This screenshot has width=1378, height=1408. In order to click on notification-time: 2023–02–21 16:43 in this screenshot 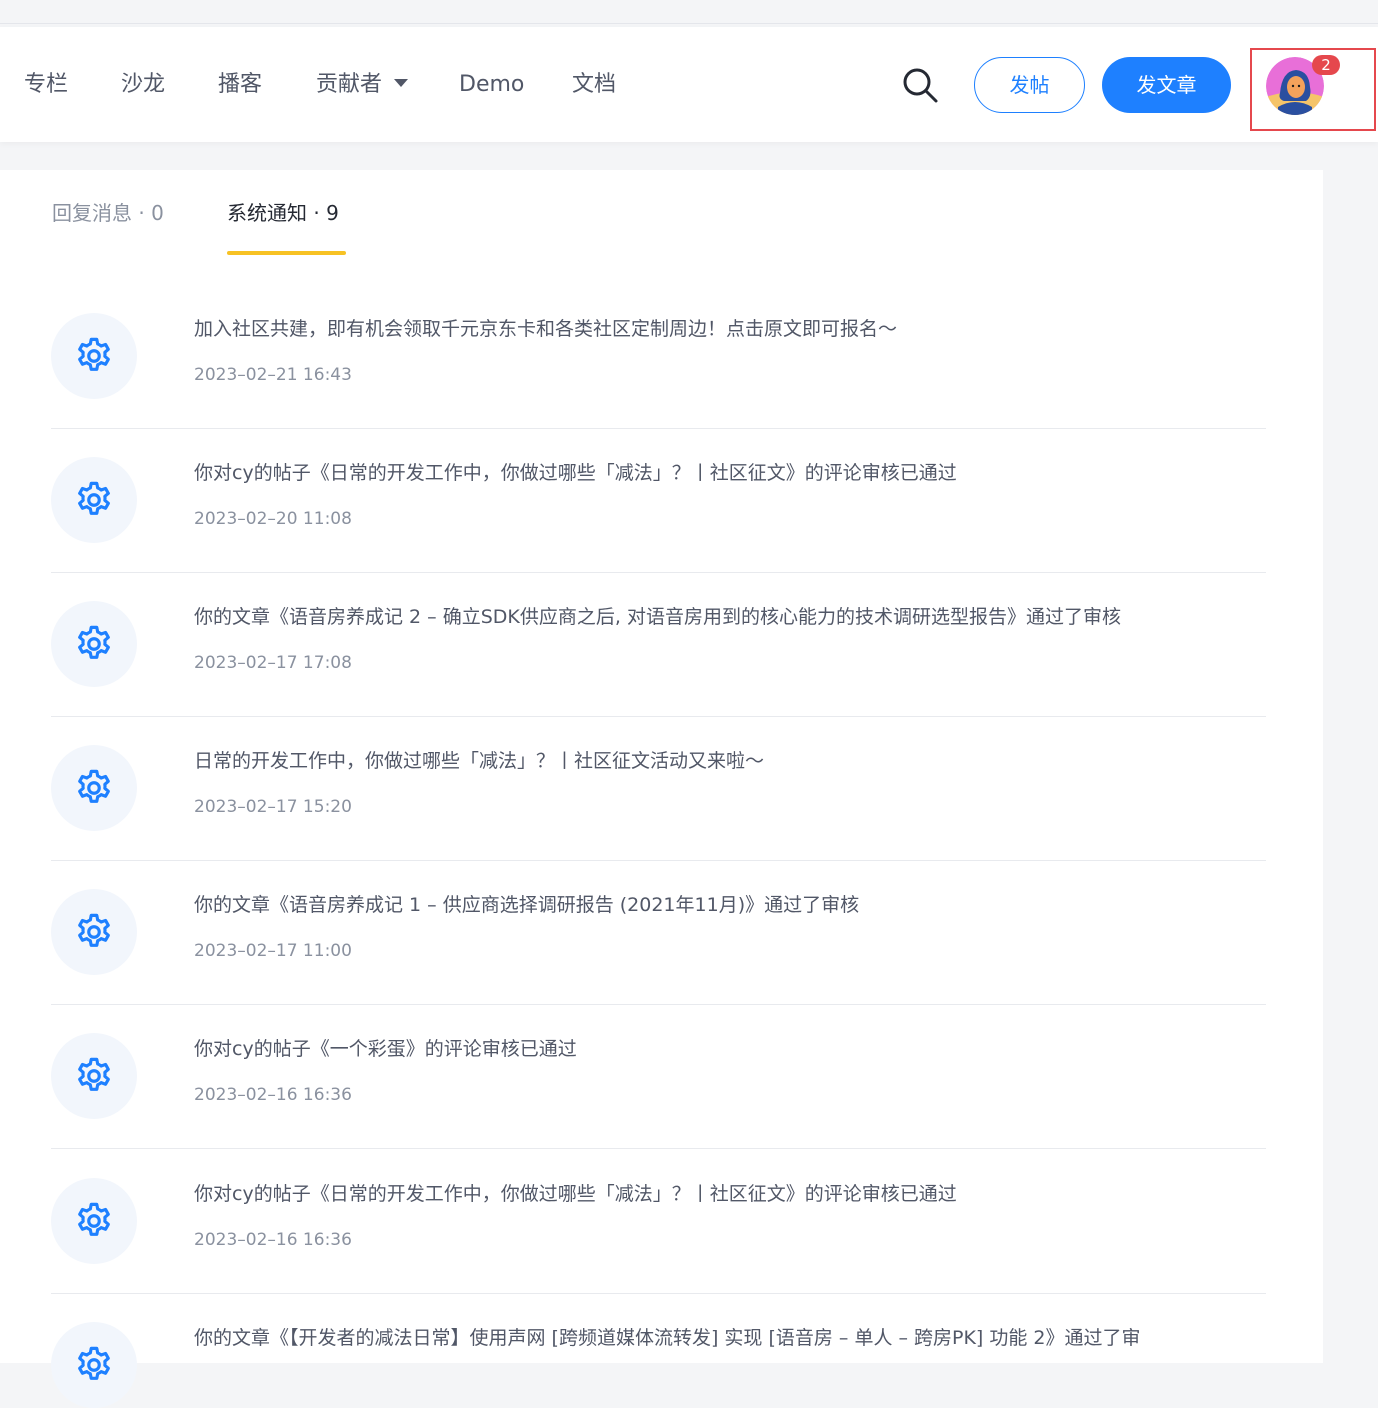, I will do `click(273, 375)`.